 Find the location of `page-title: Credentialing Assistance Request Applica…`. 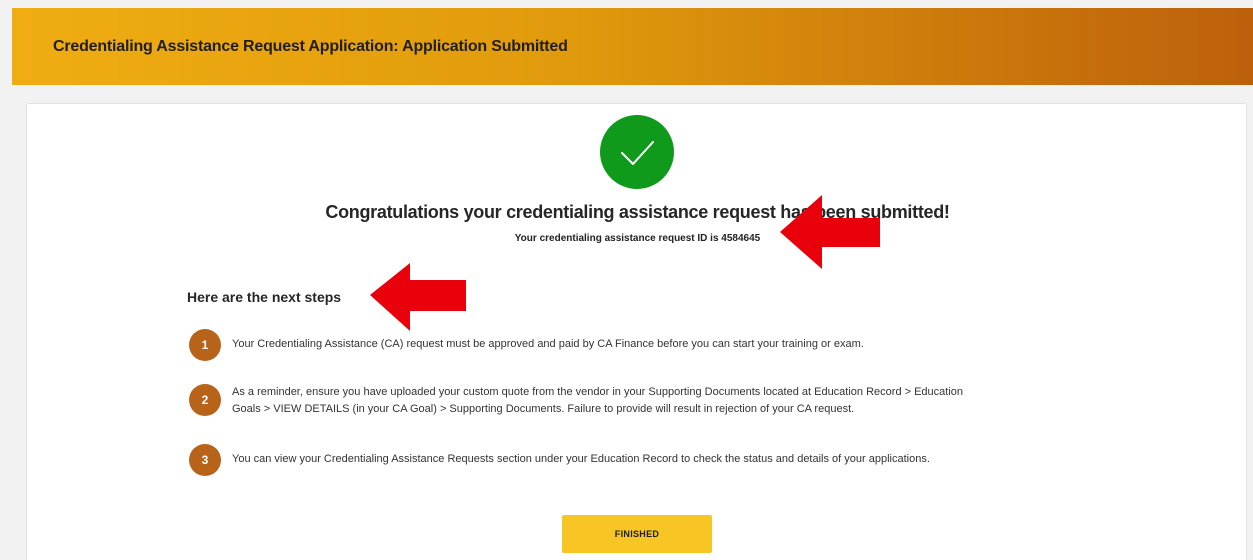

page-title: Credentialing Assistance Request Applica… is located at coordinates (310, 46).